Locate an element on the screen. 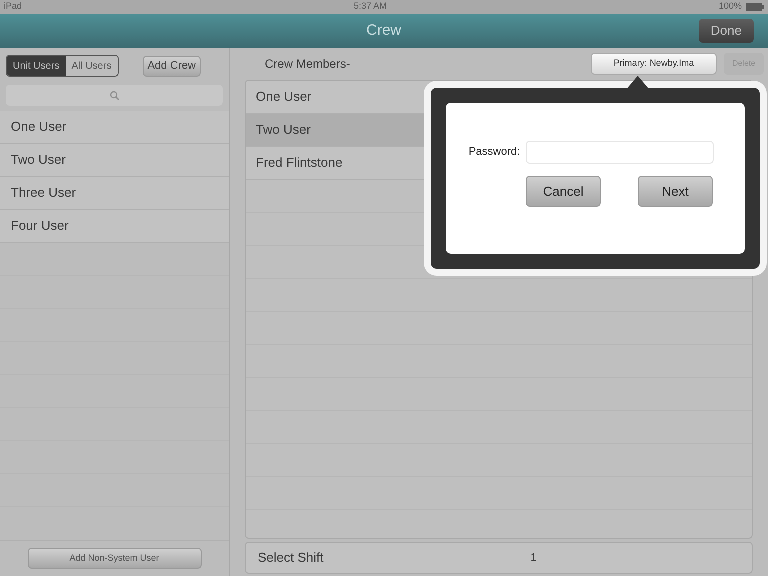 Image resolution: width=768 pixels, height=576 pixels. select-shift-row: Select Shift 1 is located at coordinates (499, 558).